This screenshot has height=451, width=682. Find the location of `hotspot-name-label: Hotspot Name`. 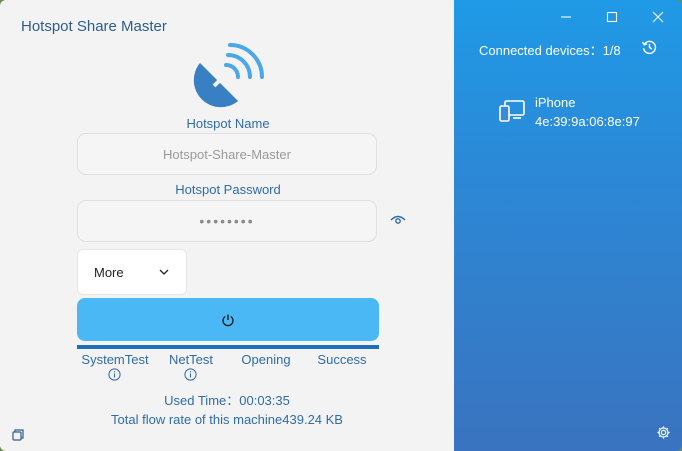

hotspot-name-label: Hotspot Name is located at coordinates (228, 123).